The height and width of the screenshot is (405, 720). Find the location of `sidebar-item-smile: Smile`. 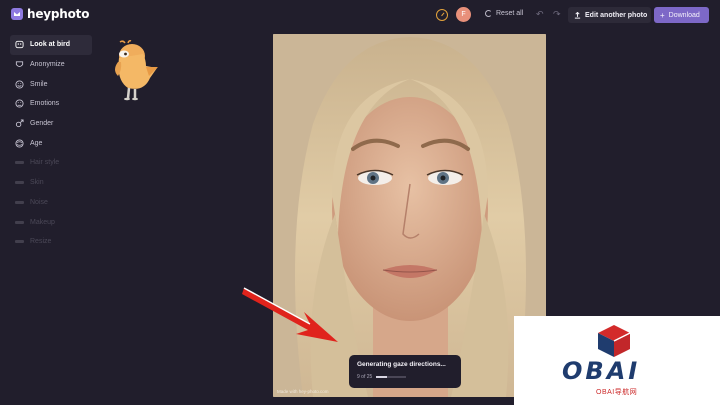

sidebar-item-smile: Smile is located at coordinates (51, 84).